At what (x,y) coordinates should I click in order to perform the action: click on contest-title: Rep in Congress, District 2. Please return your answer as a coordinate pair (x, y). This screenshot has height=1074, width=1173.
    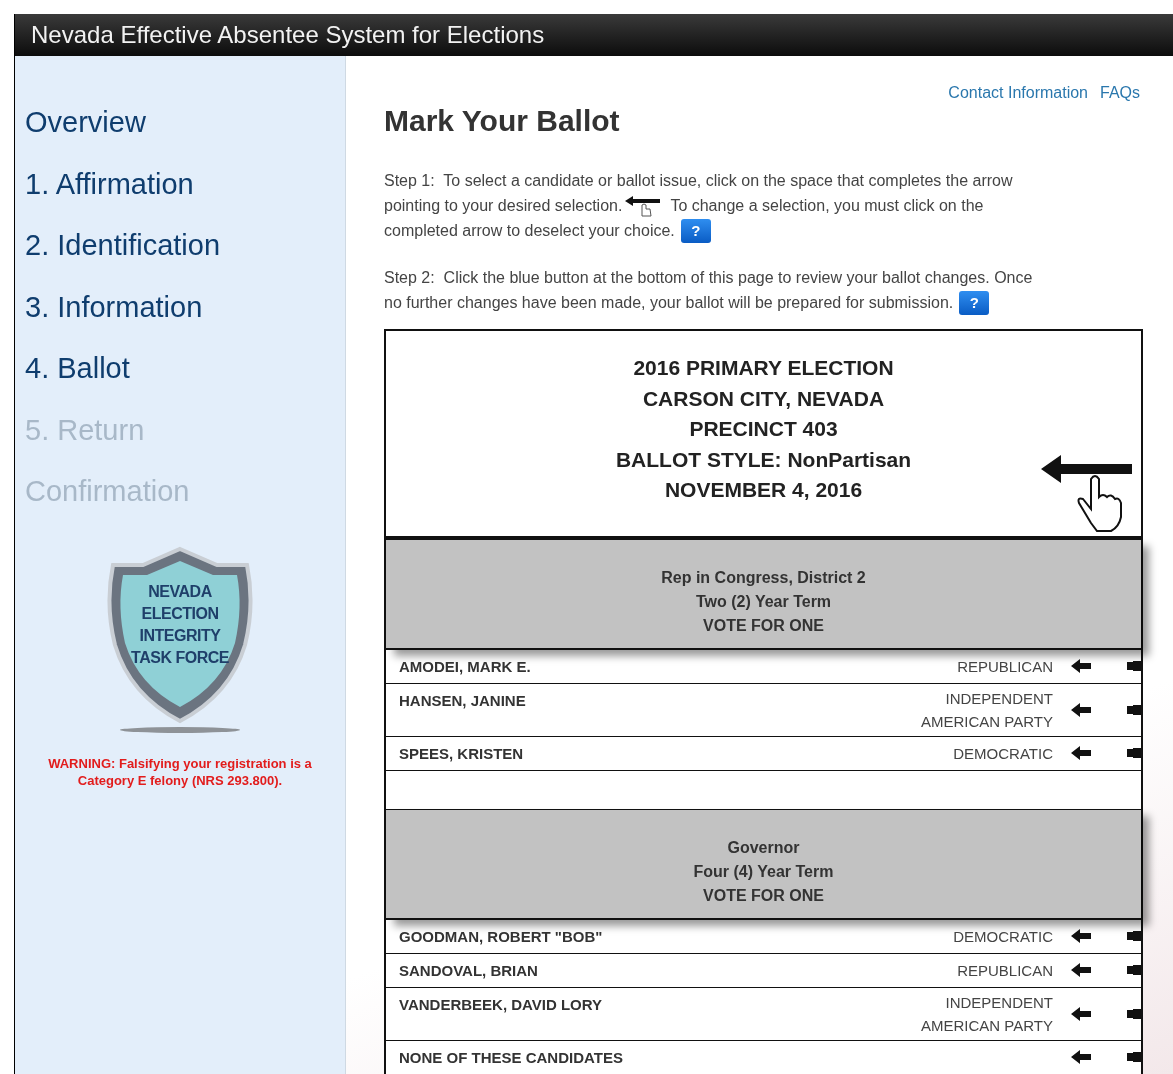
    Looking at the image, I should click on (763, 577).